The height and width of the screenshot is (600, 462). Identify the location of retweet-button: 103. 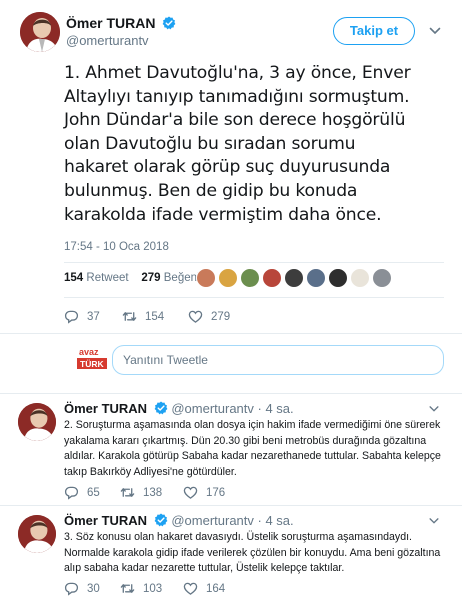
(141, 588).